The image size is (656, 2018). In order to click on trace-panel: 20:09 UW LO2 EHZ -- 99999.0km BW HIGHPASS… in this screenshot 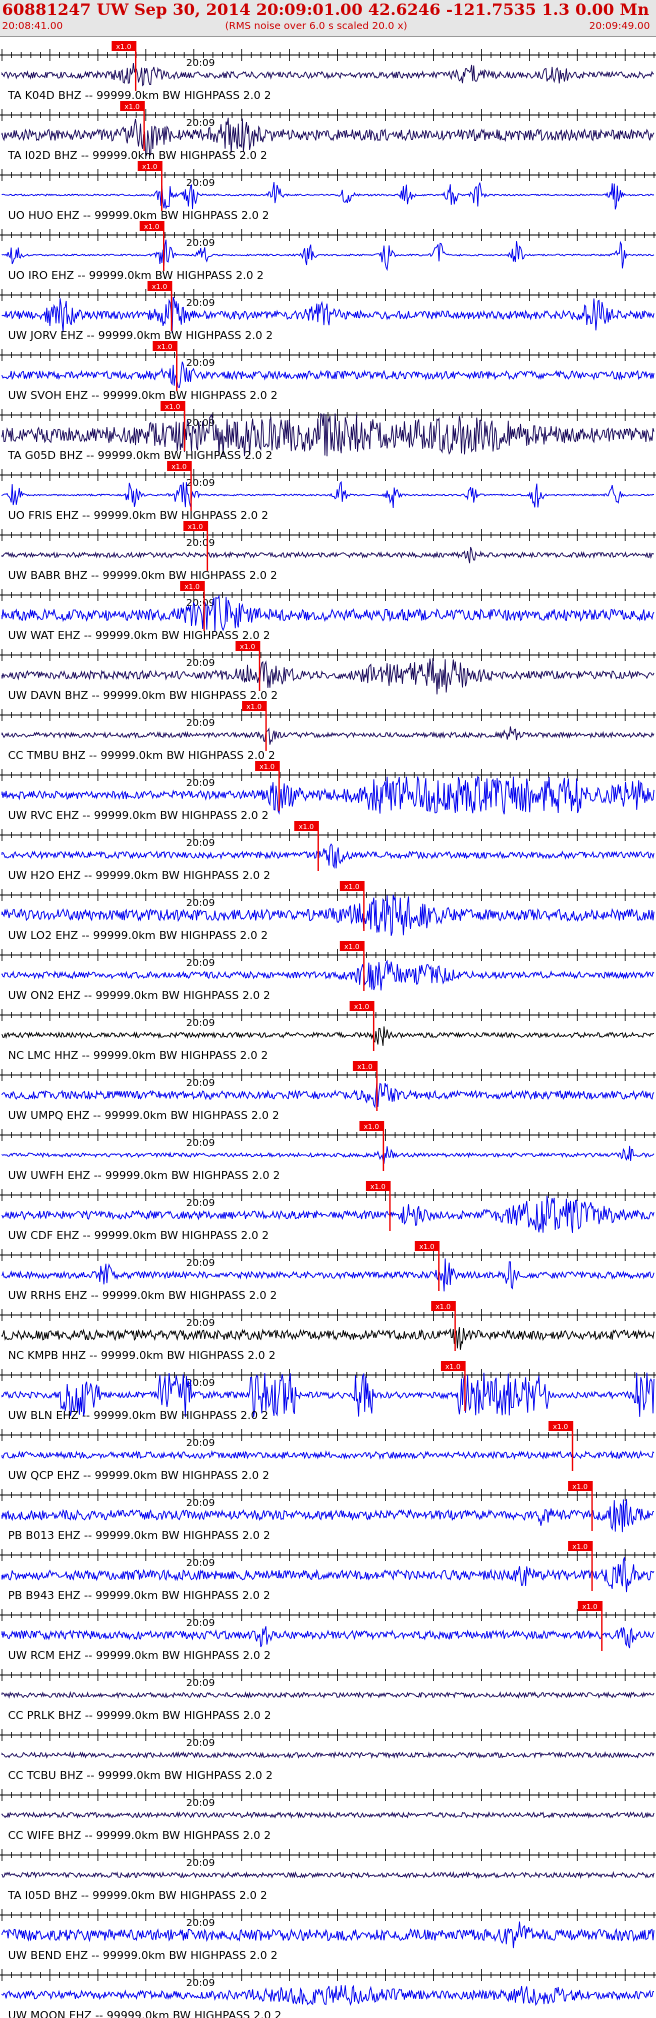, I will do `click(328, 911)`.